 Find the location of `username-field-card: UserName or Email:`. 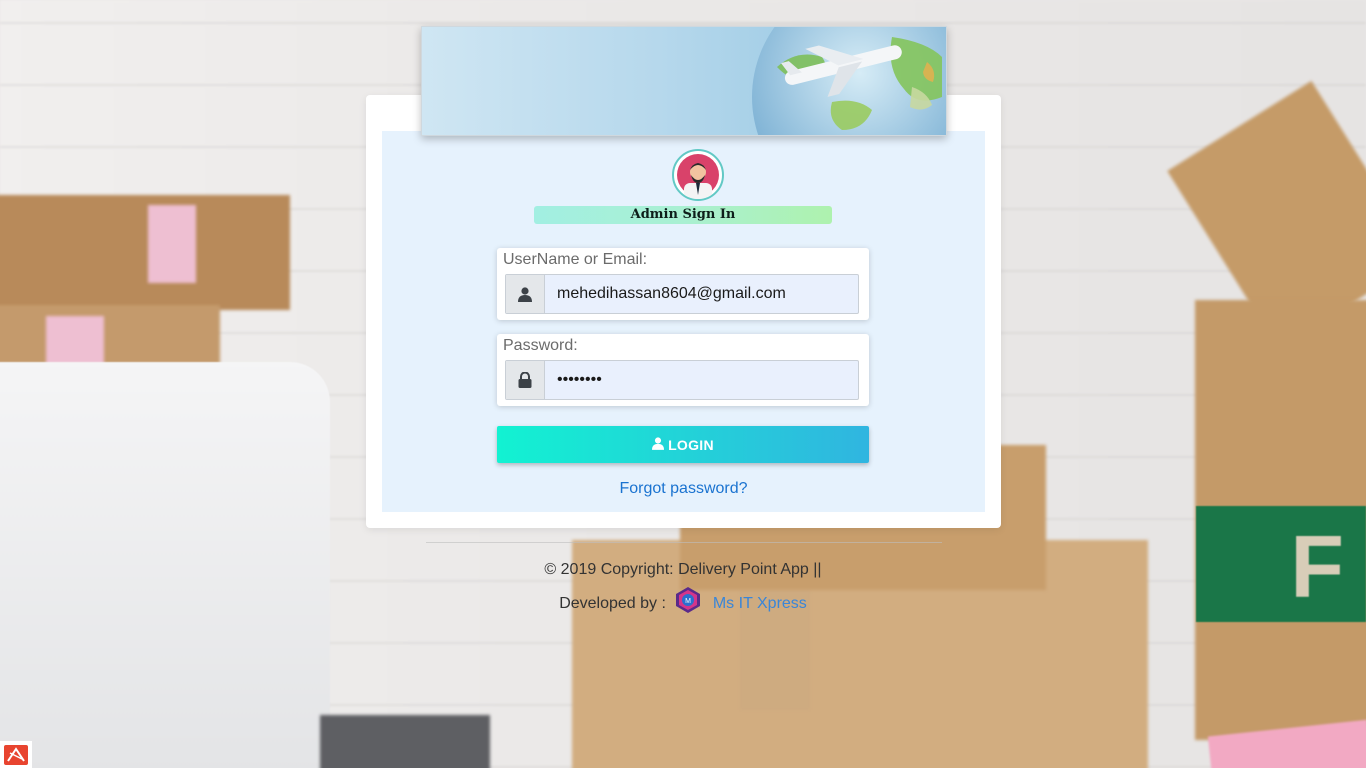

username-field-card: UserName or Email: is located at coordinates (683, 284).